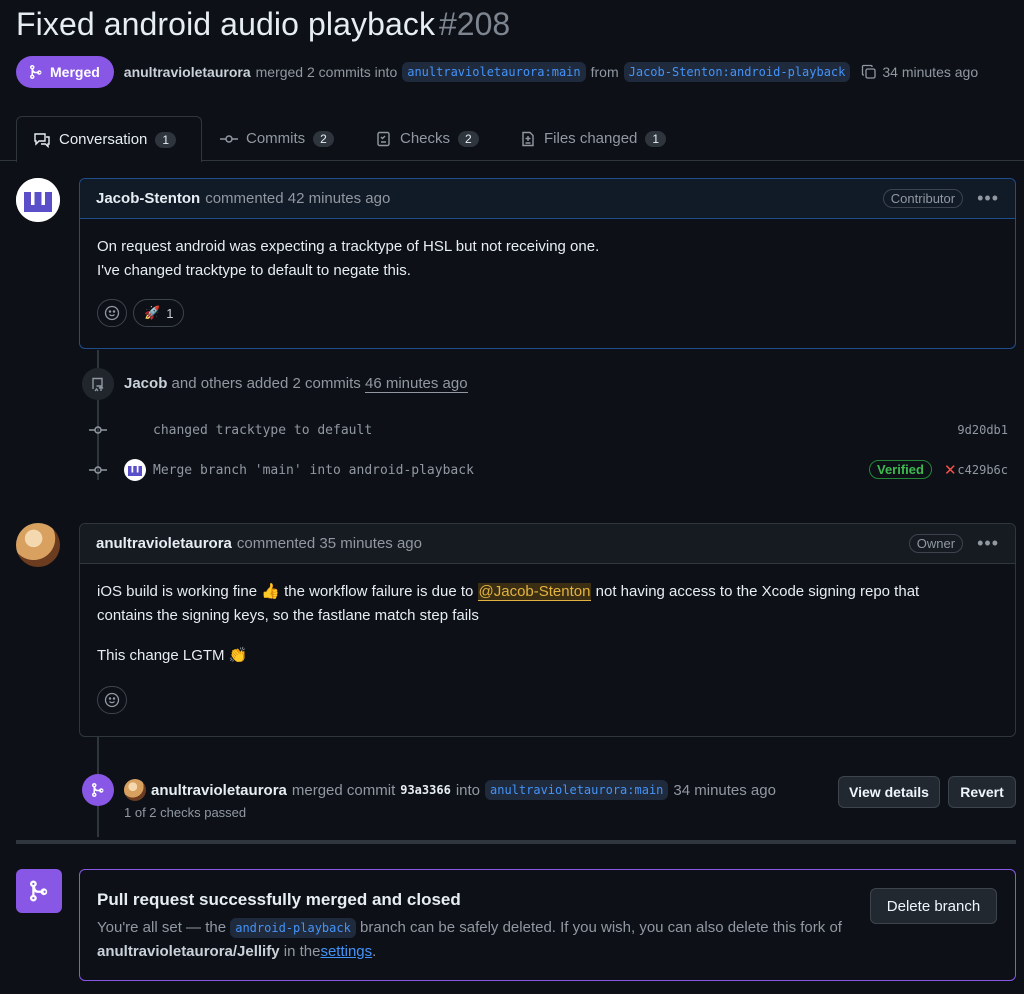 Image resolution: width=1024 pixels, height=994 pixels. I want to click on owner-badge: Owner, so click(936, 543).